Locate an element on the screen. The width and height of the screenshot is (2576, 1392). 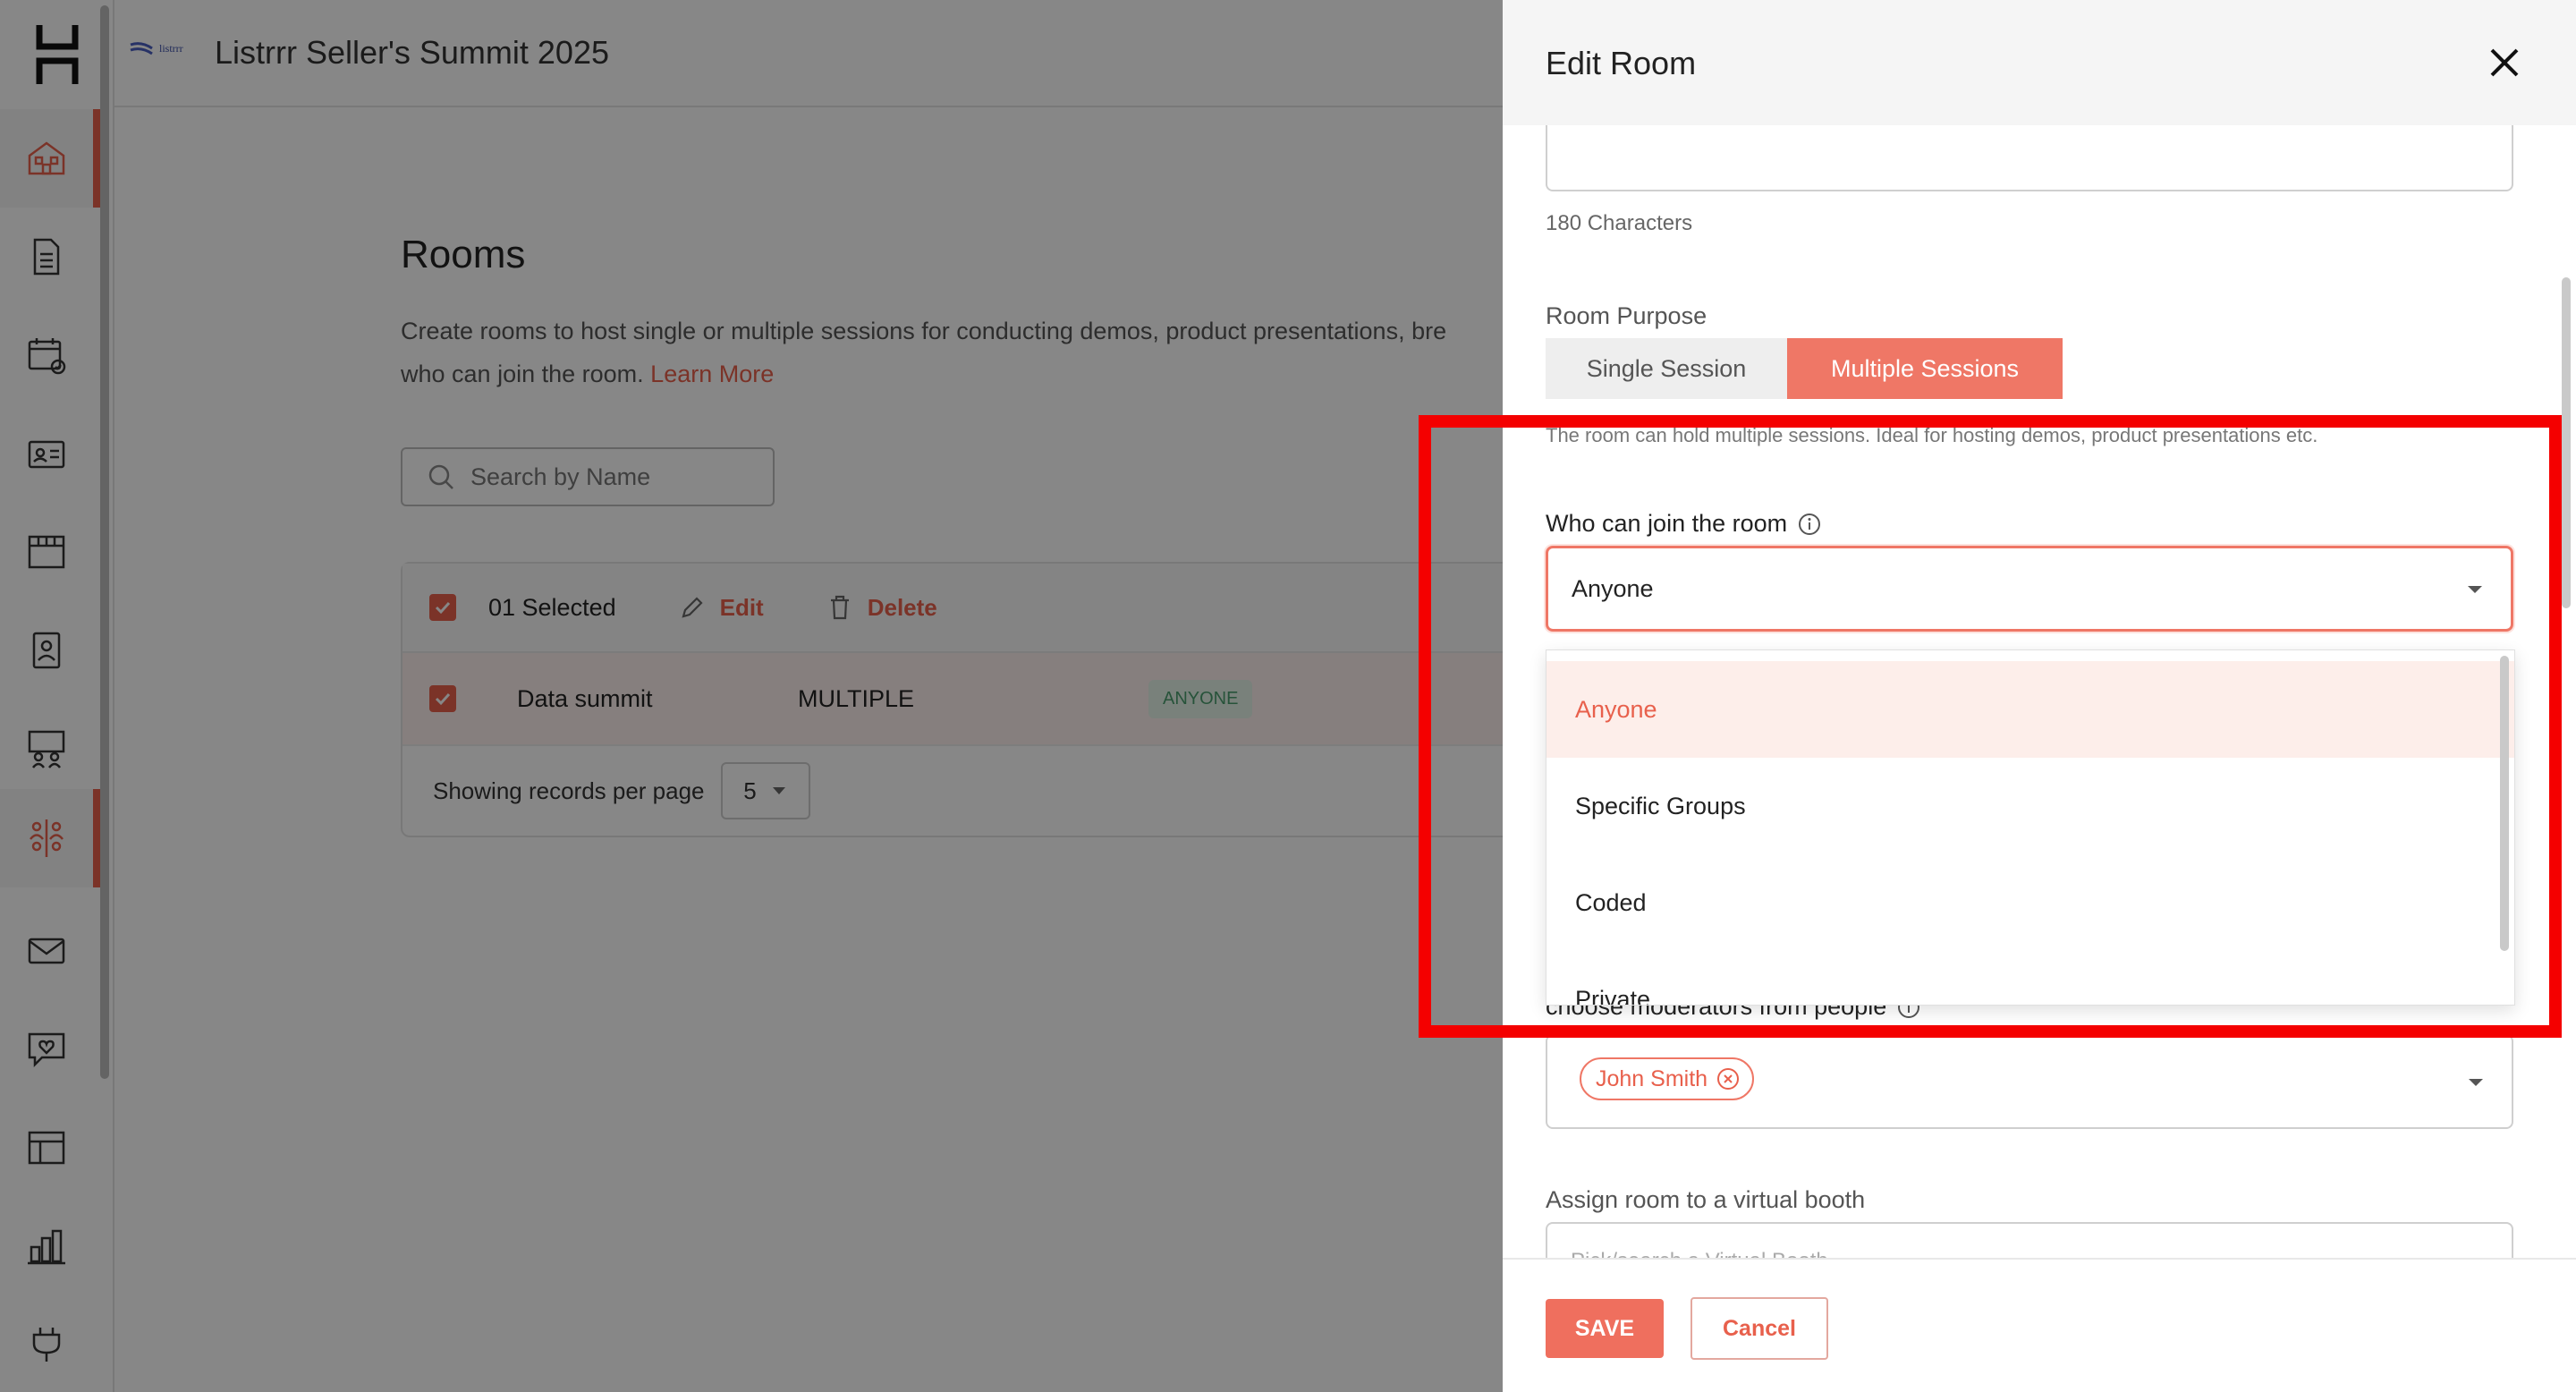
panel-header: Edit Room is located at coordinates (2039, 62).